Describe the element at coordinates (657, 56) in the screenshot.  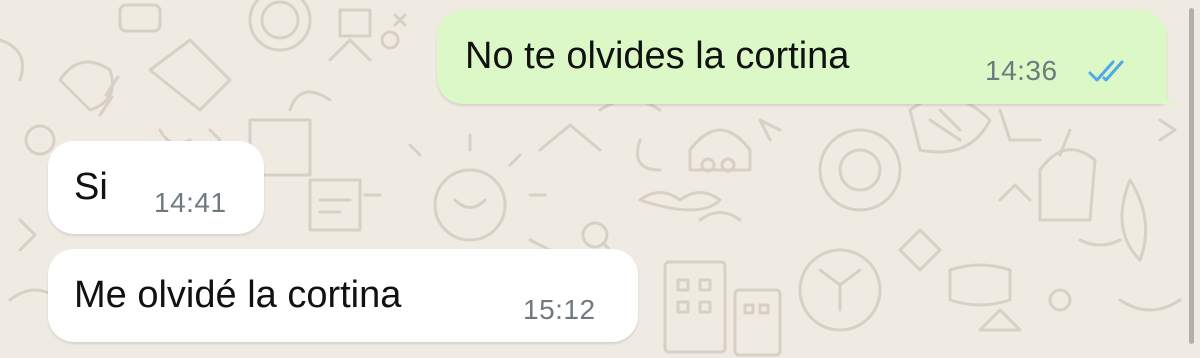
I see `message-text: No te olvides la cortina` at that location.